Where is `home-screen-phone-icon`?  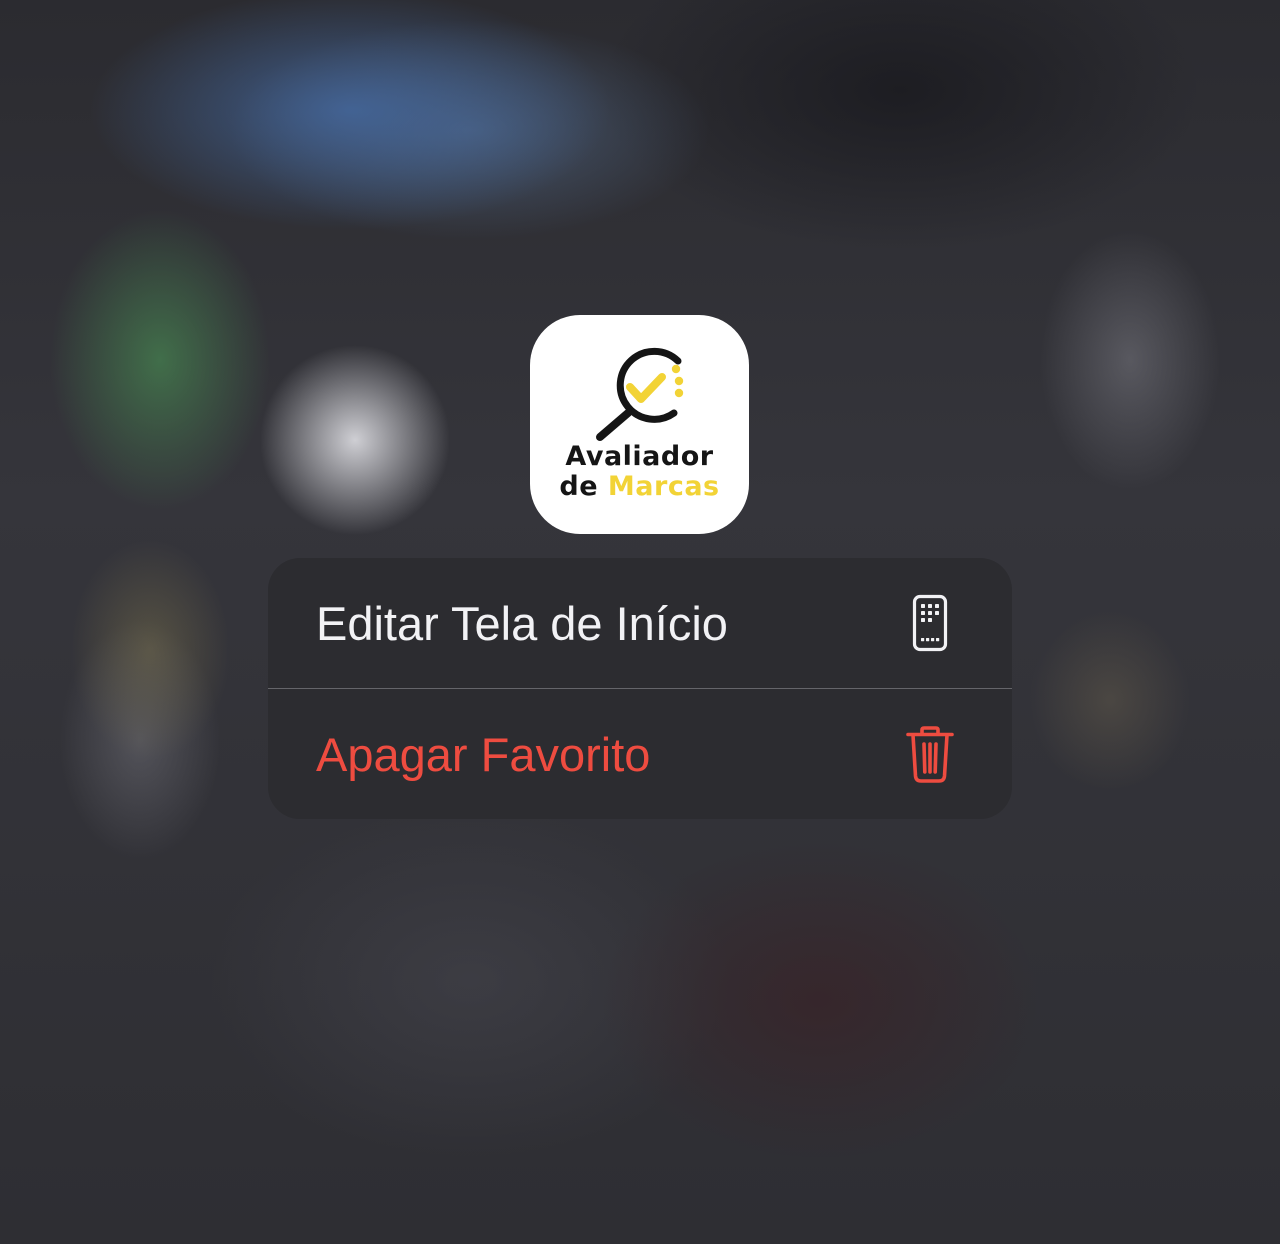
home-screen-phone-icon is located at coordinates (930, 623).